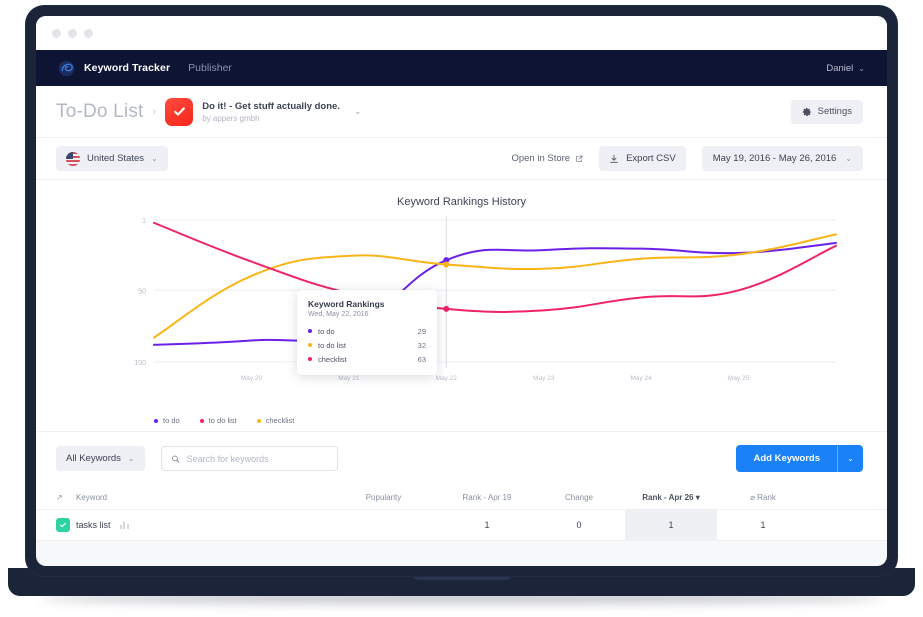  I want to click on open-in-store-label: Open in Store, so click(541, 158).